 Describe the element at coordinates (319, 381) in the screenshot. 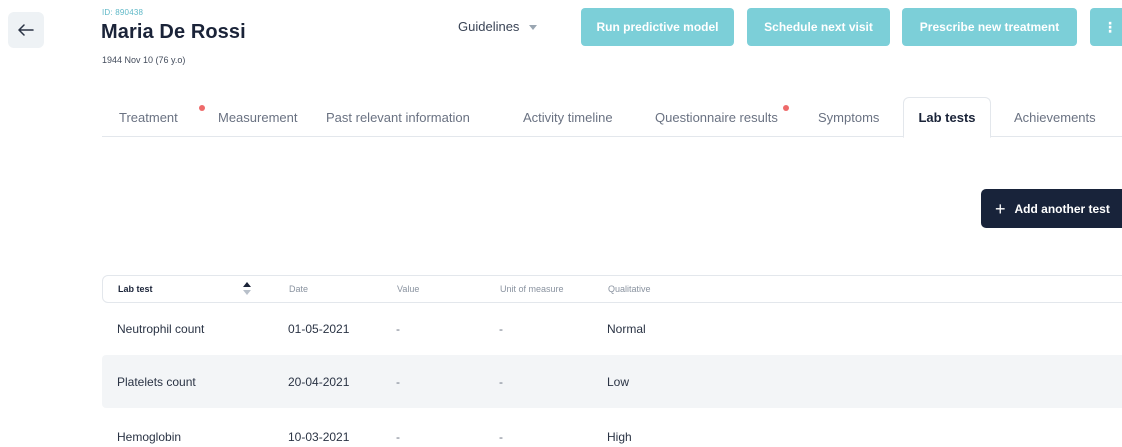

I see `cell-date: 20-04-2021` at that location.